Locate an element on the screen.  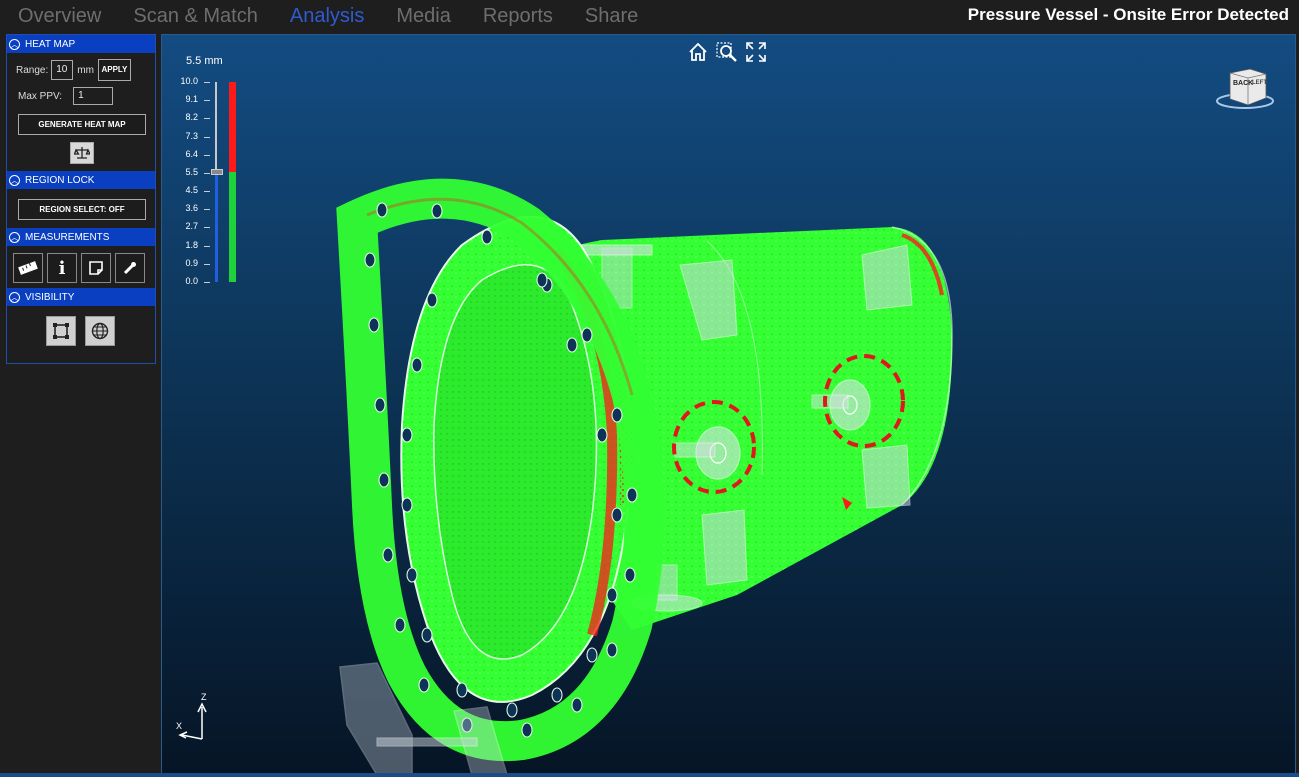
axis-x-label: X is located at coordinates (179, 726).